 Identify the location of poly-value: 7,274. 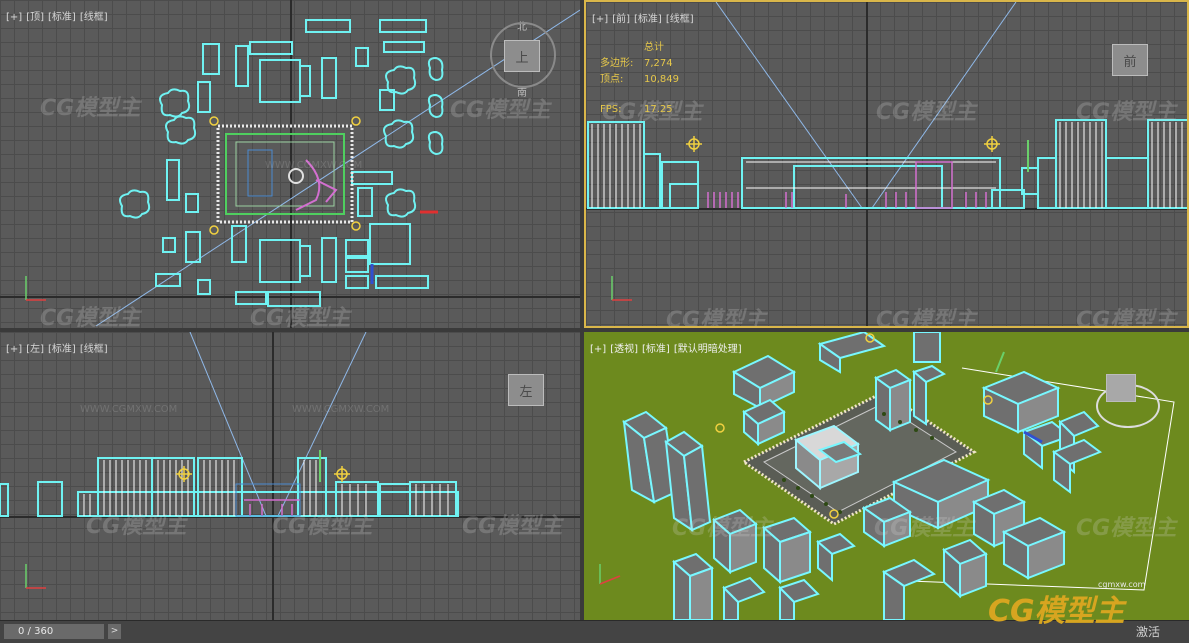
(658, 63).